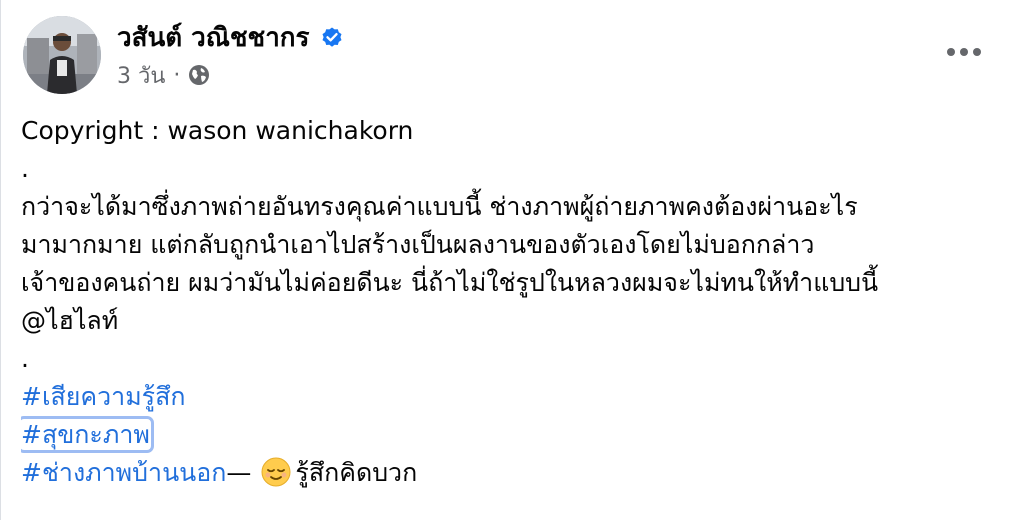 The width and height of the screenshot is (1028, 520). What do you see at coordinates (951, 52) in the screenshot?
I see `more-options-icon` at bounding box center [951, 52].